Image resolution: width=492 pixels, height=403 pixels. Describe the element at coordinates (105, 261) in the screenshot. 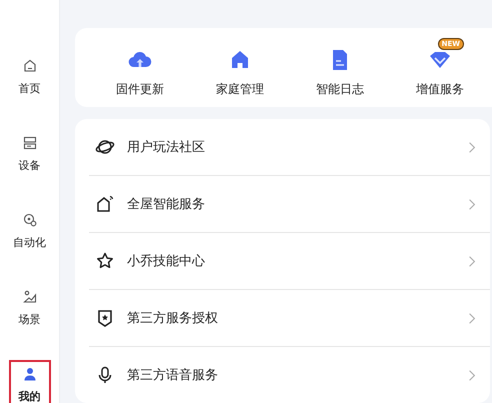

I see `star-icon` at that location.